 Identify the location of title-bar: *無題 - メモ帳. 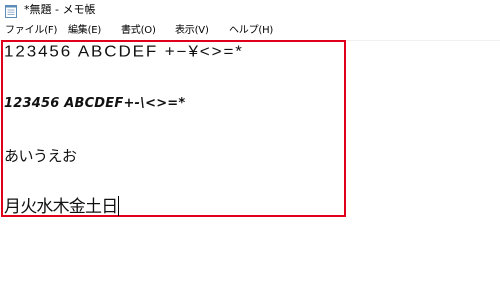
(250, 10).